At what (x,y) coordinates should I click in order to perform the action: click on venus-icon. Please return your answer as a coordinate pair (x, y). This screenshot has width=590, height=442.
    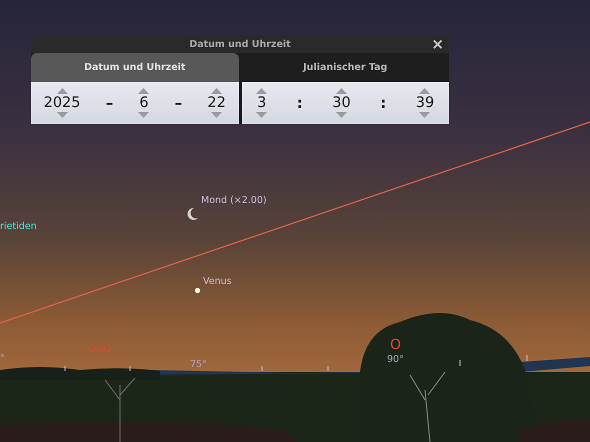
    Looking at the image, I should click on (197, 291).